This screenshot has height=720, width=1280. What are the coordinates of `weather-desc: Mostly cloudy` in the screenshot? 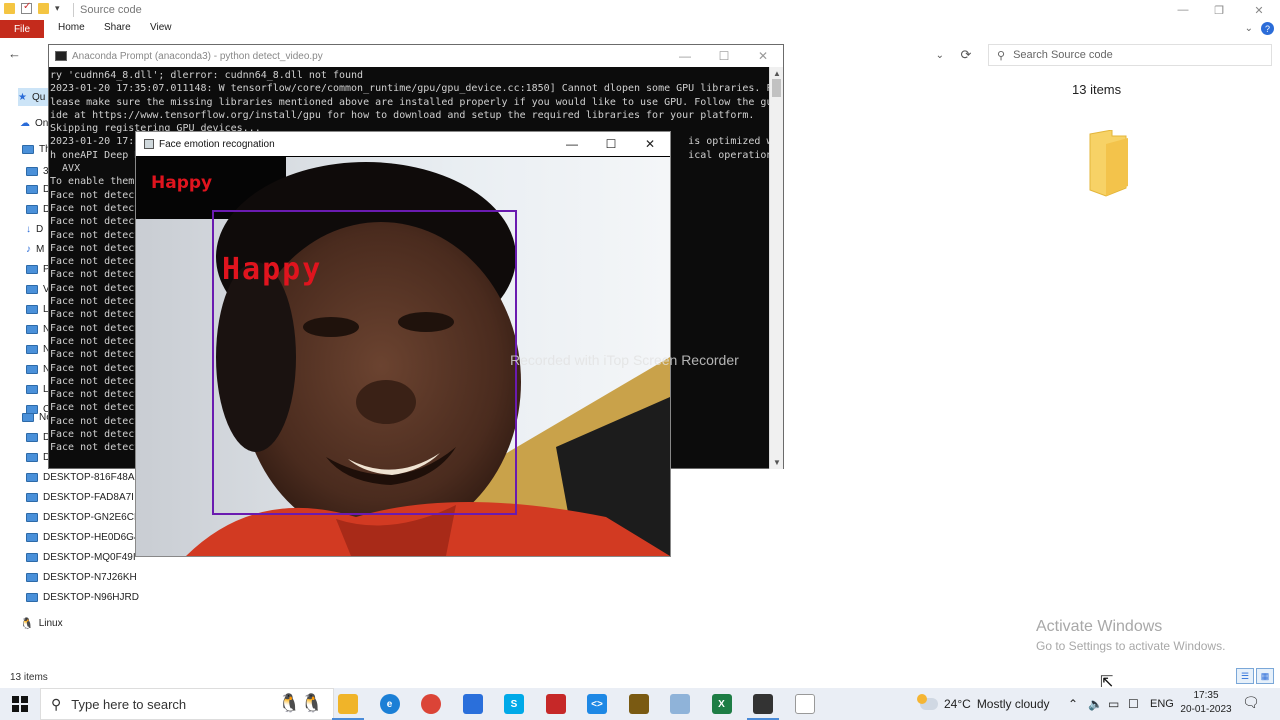 It's located at (1013, 704).